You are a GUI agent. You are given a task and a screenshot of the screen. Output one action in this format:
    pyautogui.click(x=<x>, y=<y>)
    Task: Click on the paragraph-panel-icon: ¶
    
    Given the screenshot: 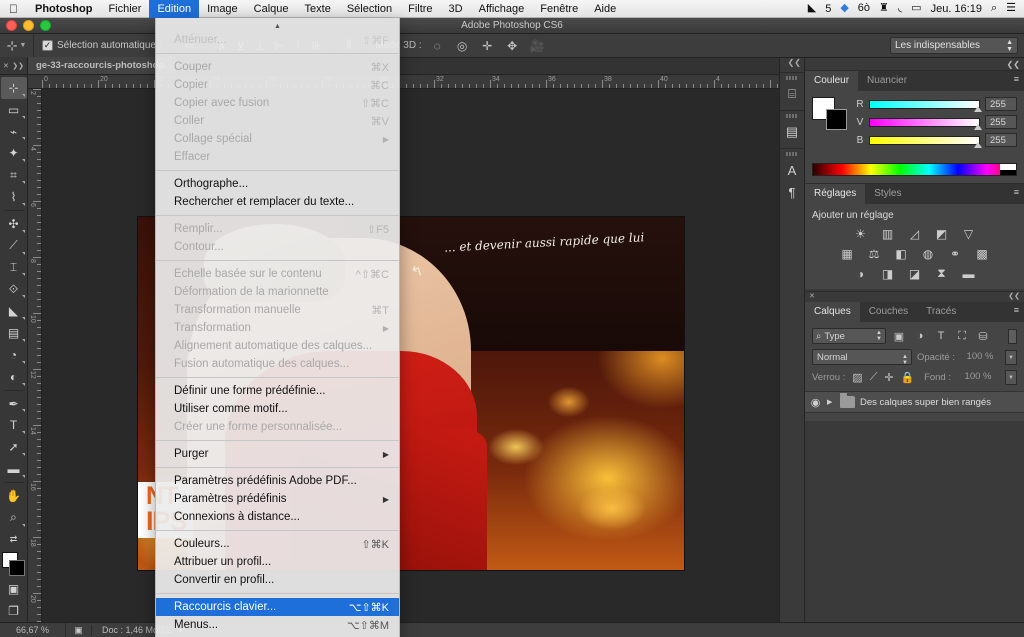 What is the action you would take?
    pyautogui.click(x=792, y=192)
    